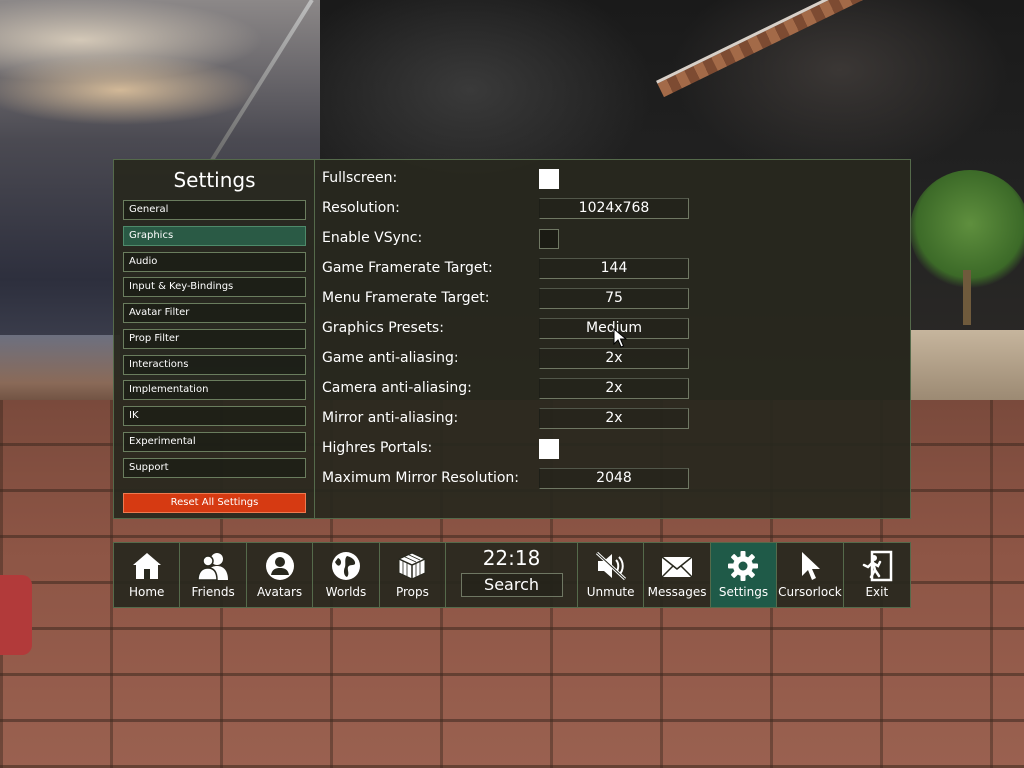 The height and width of the screenshot is (768, 1024). Describe the element at coordinates (549, 179) in the screenshot. I see `fullscreen-checkbox` at that location.